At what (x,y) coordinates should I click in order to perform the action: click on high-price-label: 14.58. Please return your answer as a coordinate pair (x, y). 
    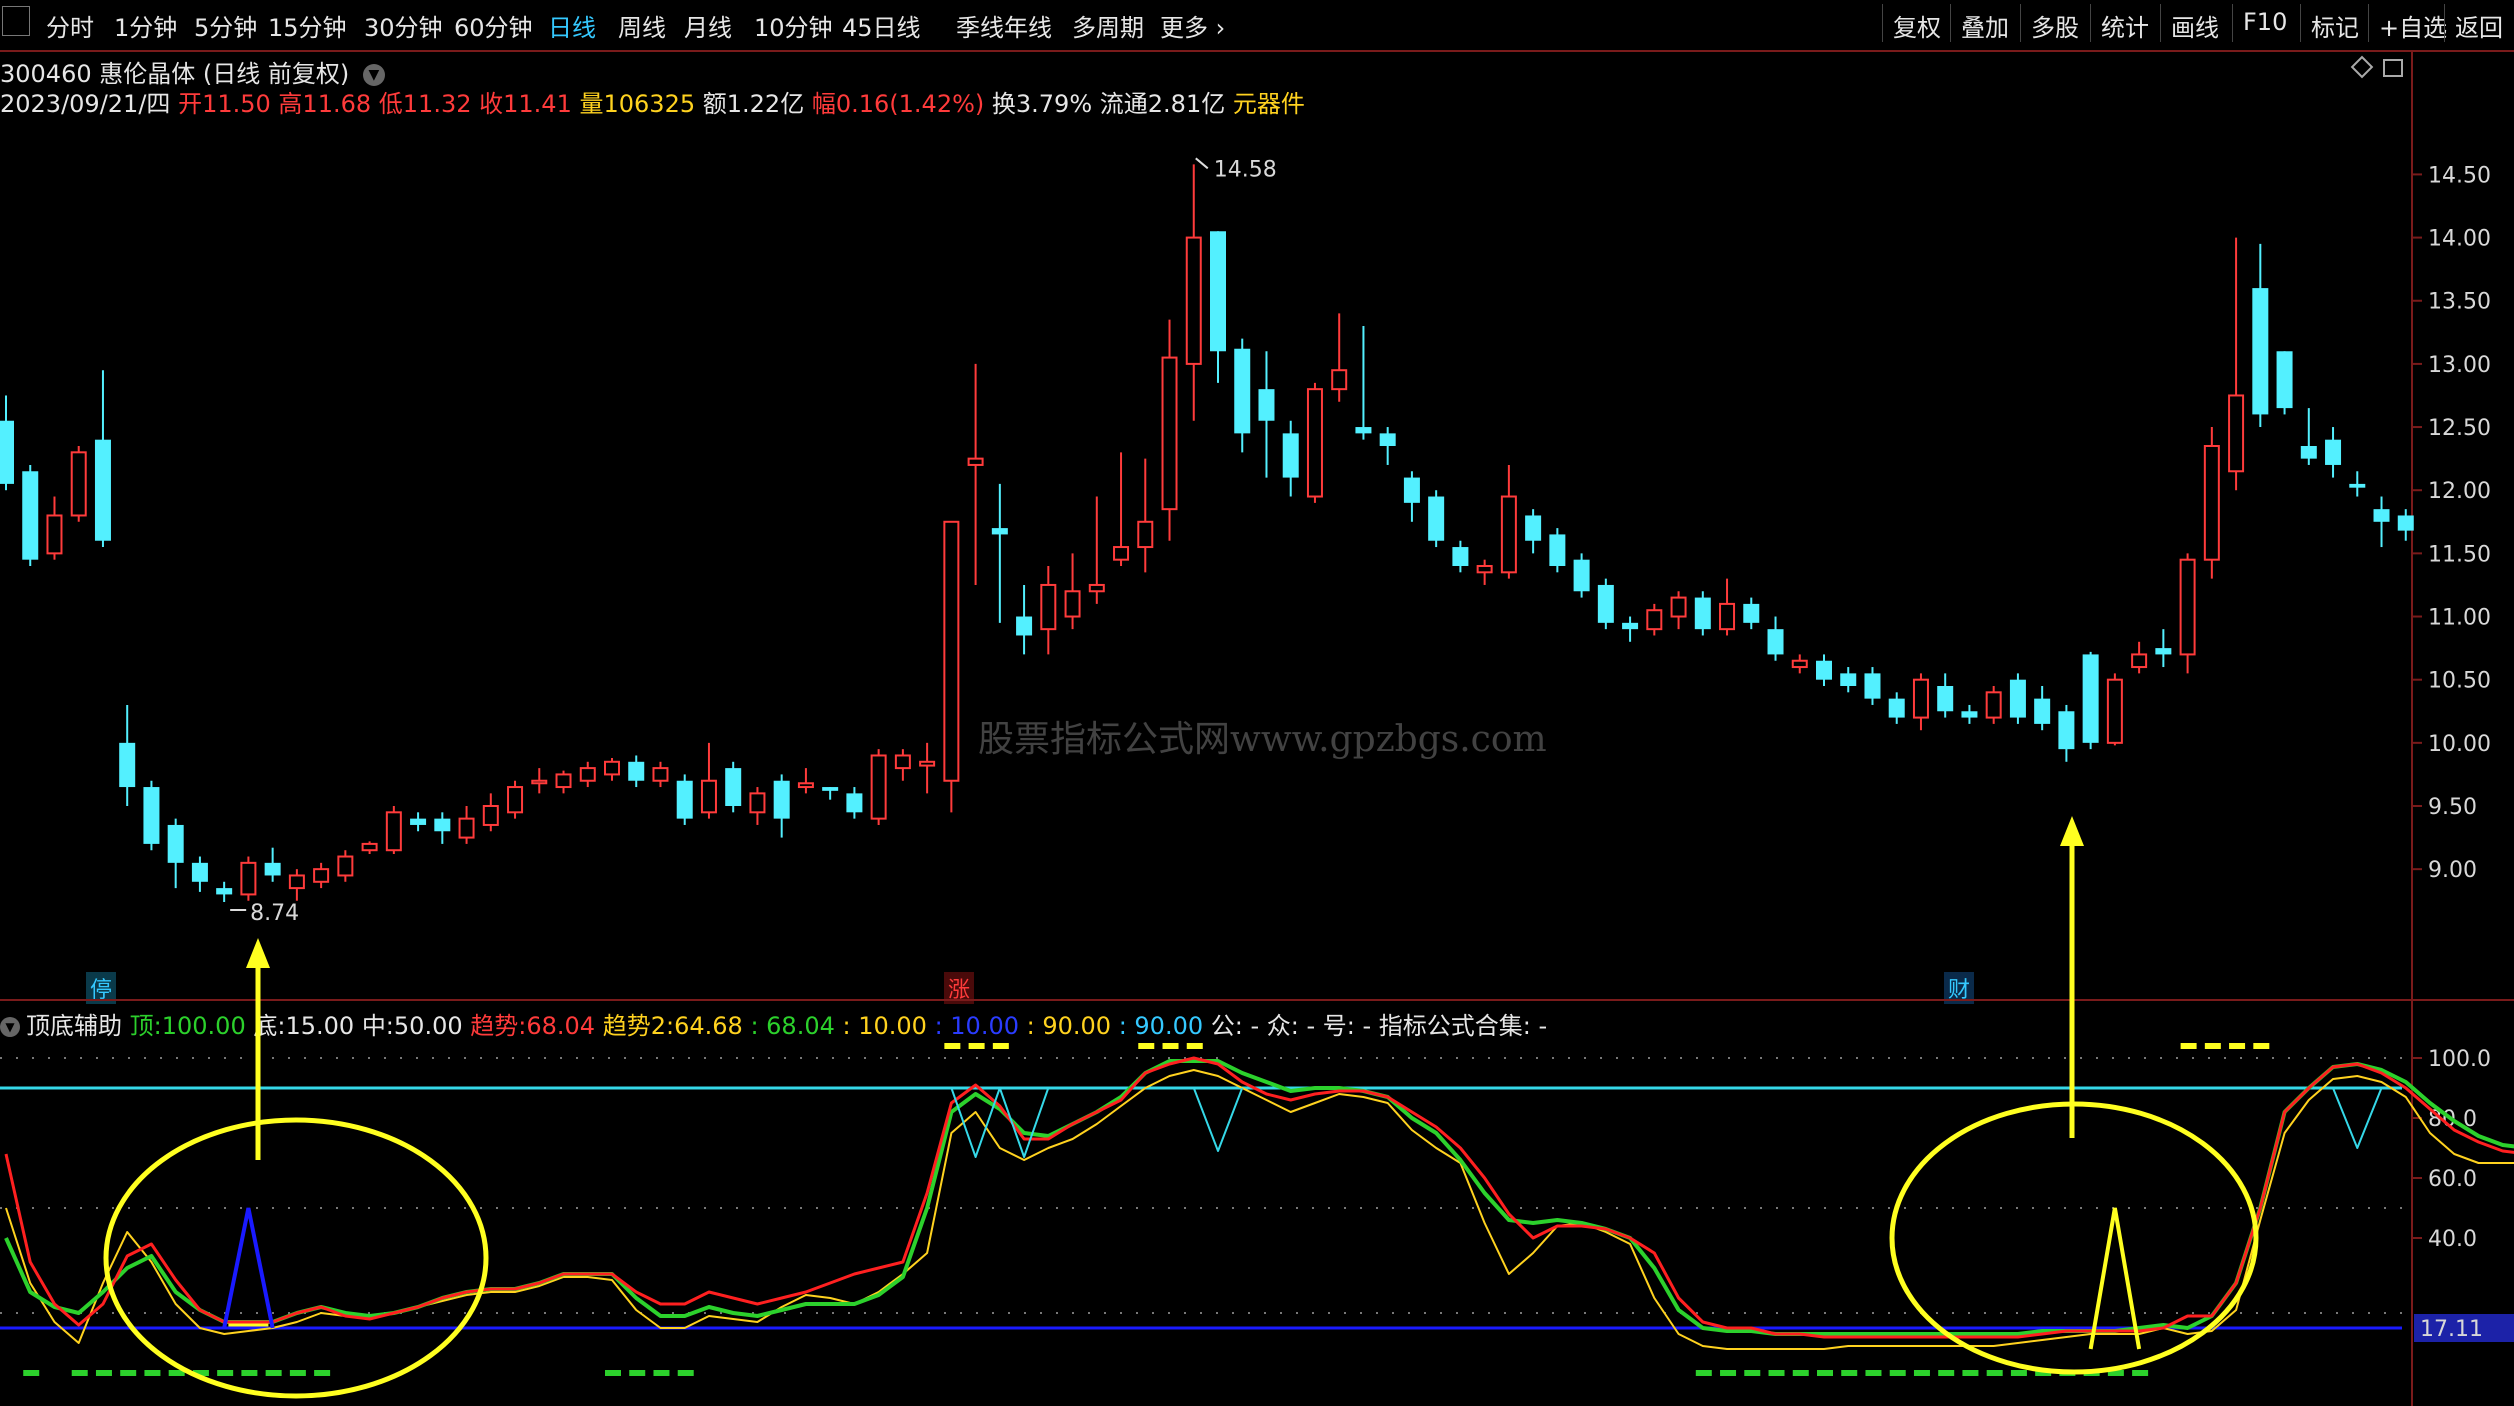
    Looking at the image, I should click on (1245, 169).